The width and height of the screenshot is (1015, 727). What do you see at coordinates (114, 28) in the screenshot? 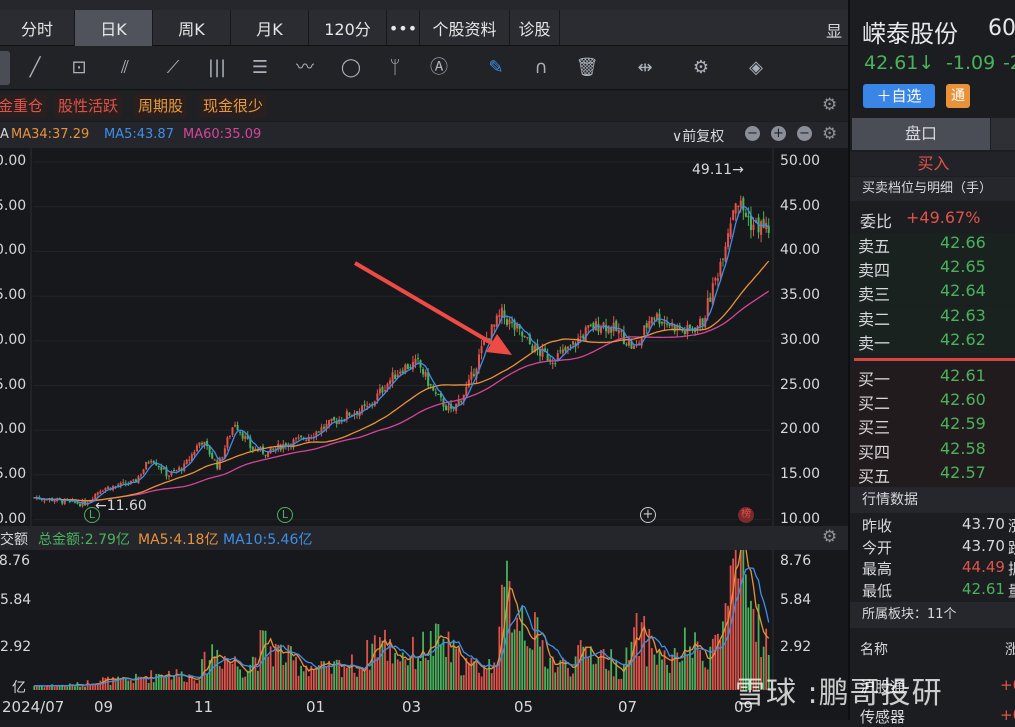
I see `tab-daily: 日K` at bounding box center [114, 28].